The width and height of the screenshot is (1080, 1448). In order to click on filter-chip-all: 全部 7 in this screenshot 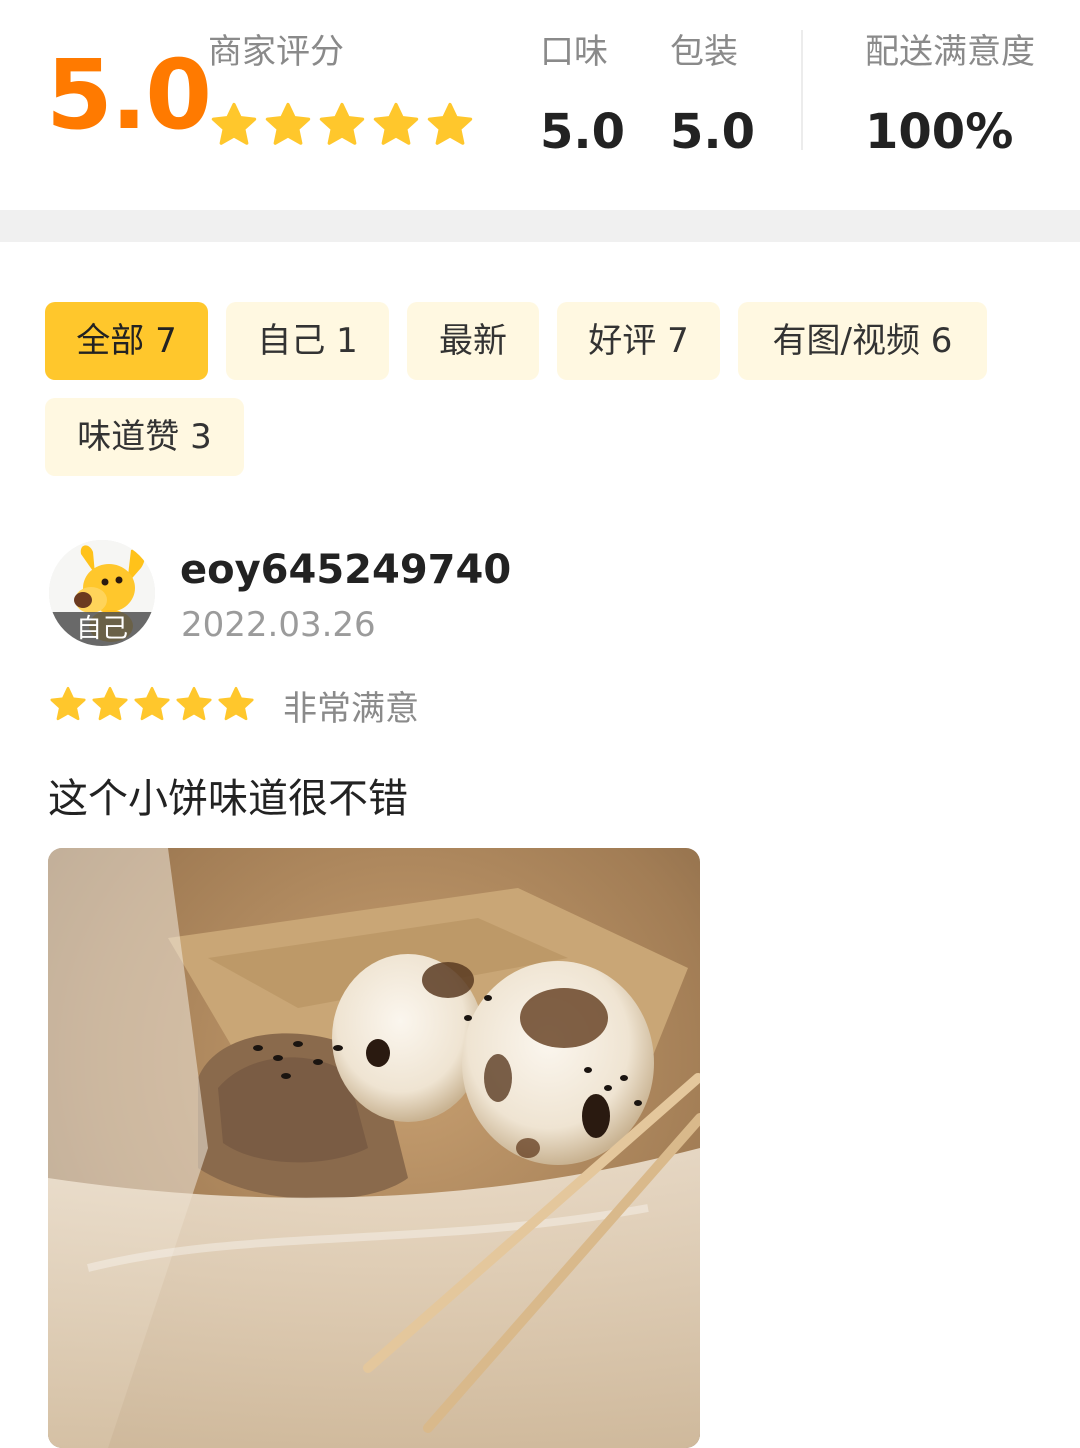, I will do `click(126, 341)`.